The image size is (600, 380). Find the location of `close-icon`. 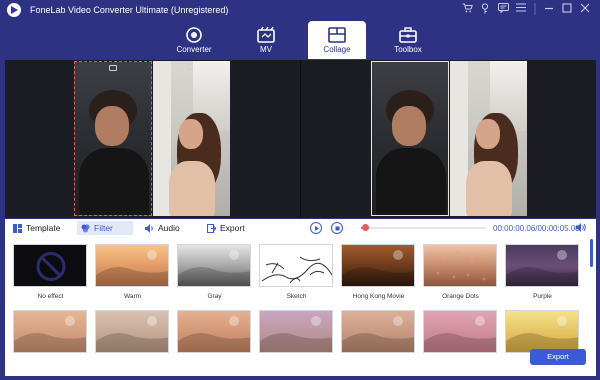

close-icon is located at coordinates (585, 10).